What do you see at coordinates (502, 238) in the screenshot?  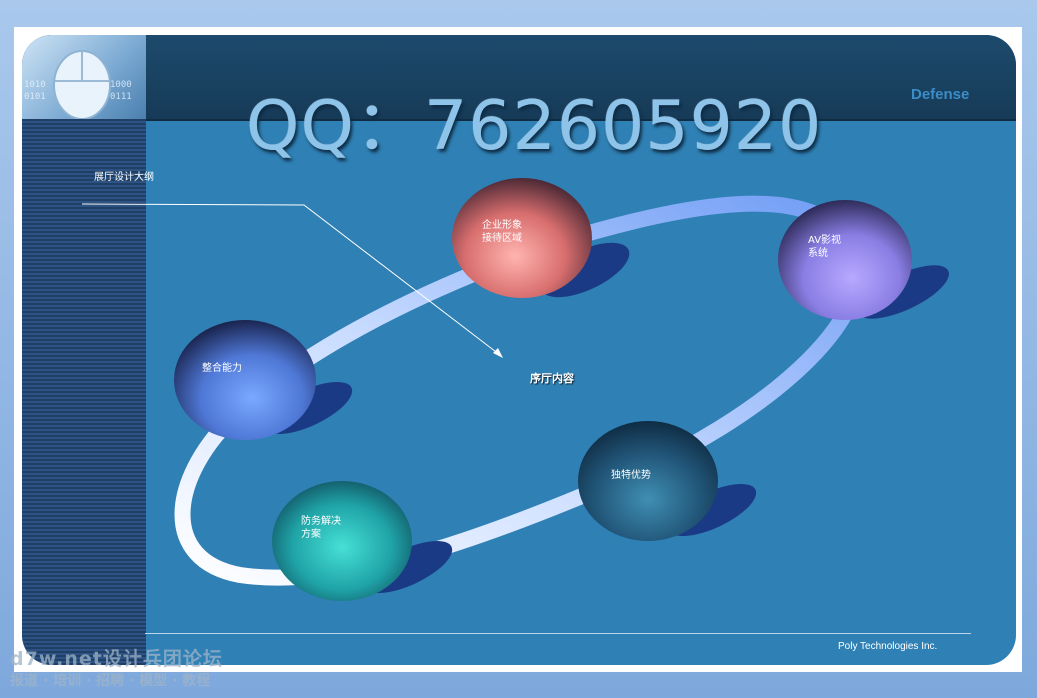 I see `node-label-line: 接待区域` at bounding box center [502, 238].